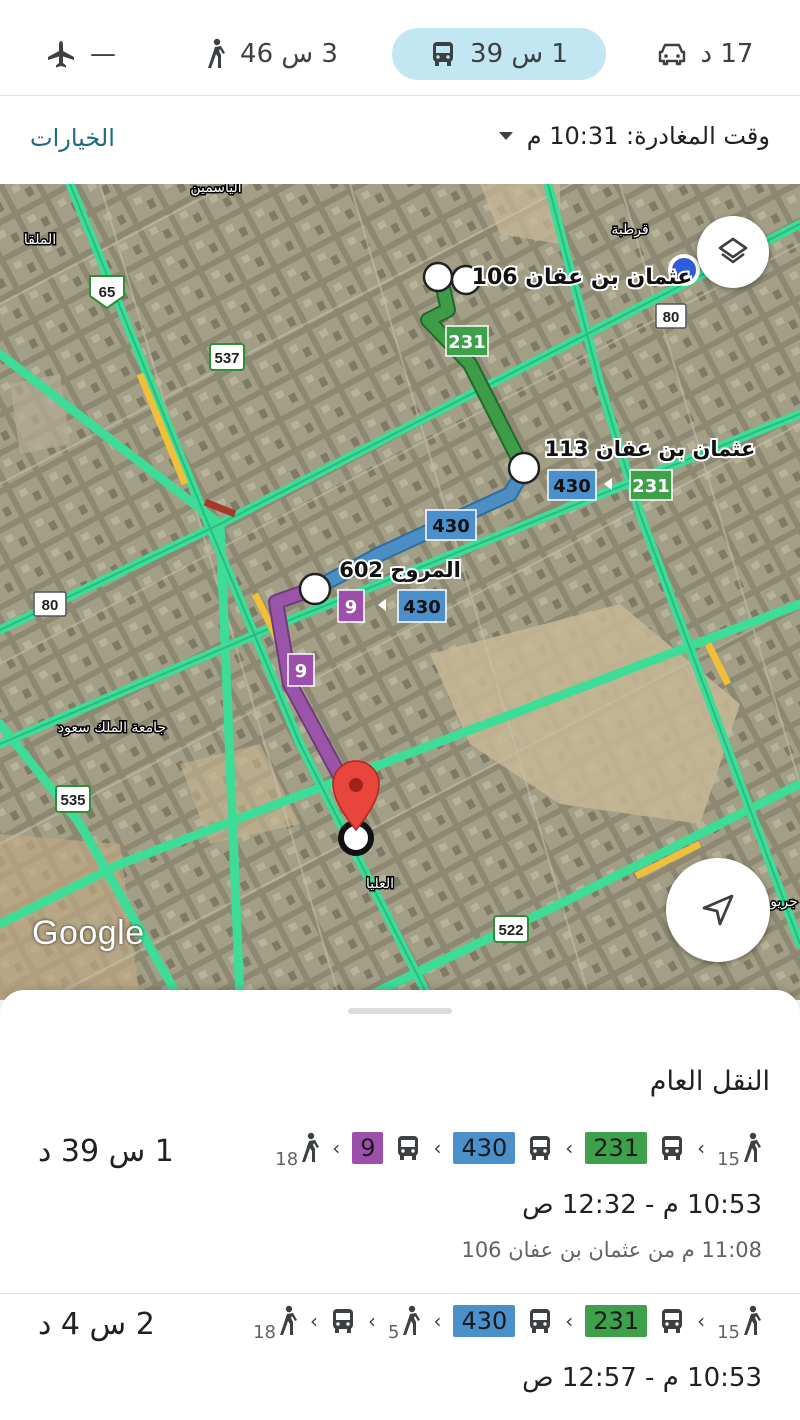 Image resolution: width=800 pixels, height=1420 pixels. Describe the element at coordinates (648, 136) in the screenshot. I see `depart-time-label: وقت المغادرة: 10:31 م` at that location.